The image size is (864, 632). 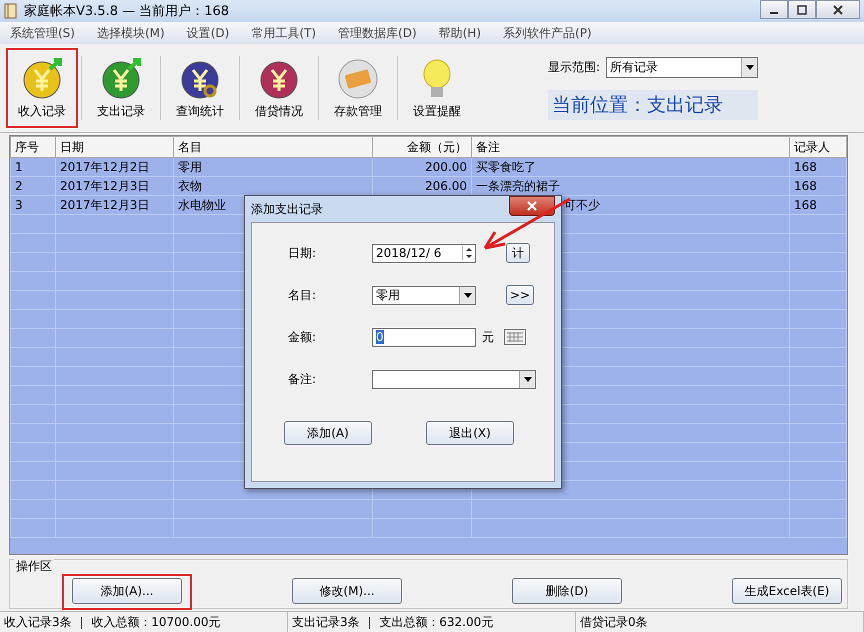 I want to click on toolbar-button: 存款管理, so click(x=358, y=88).